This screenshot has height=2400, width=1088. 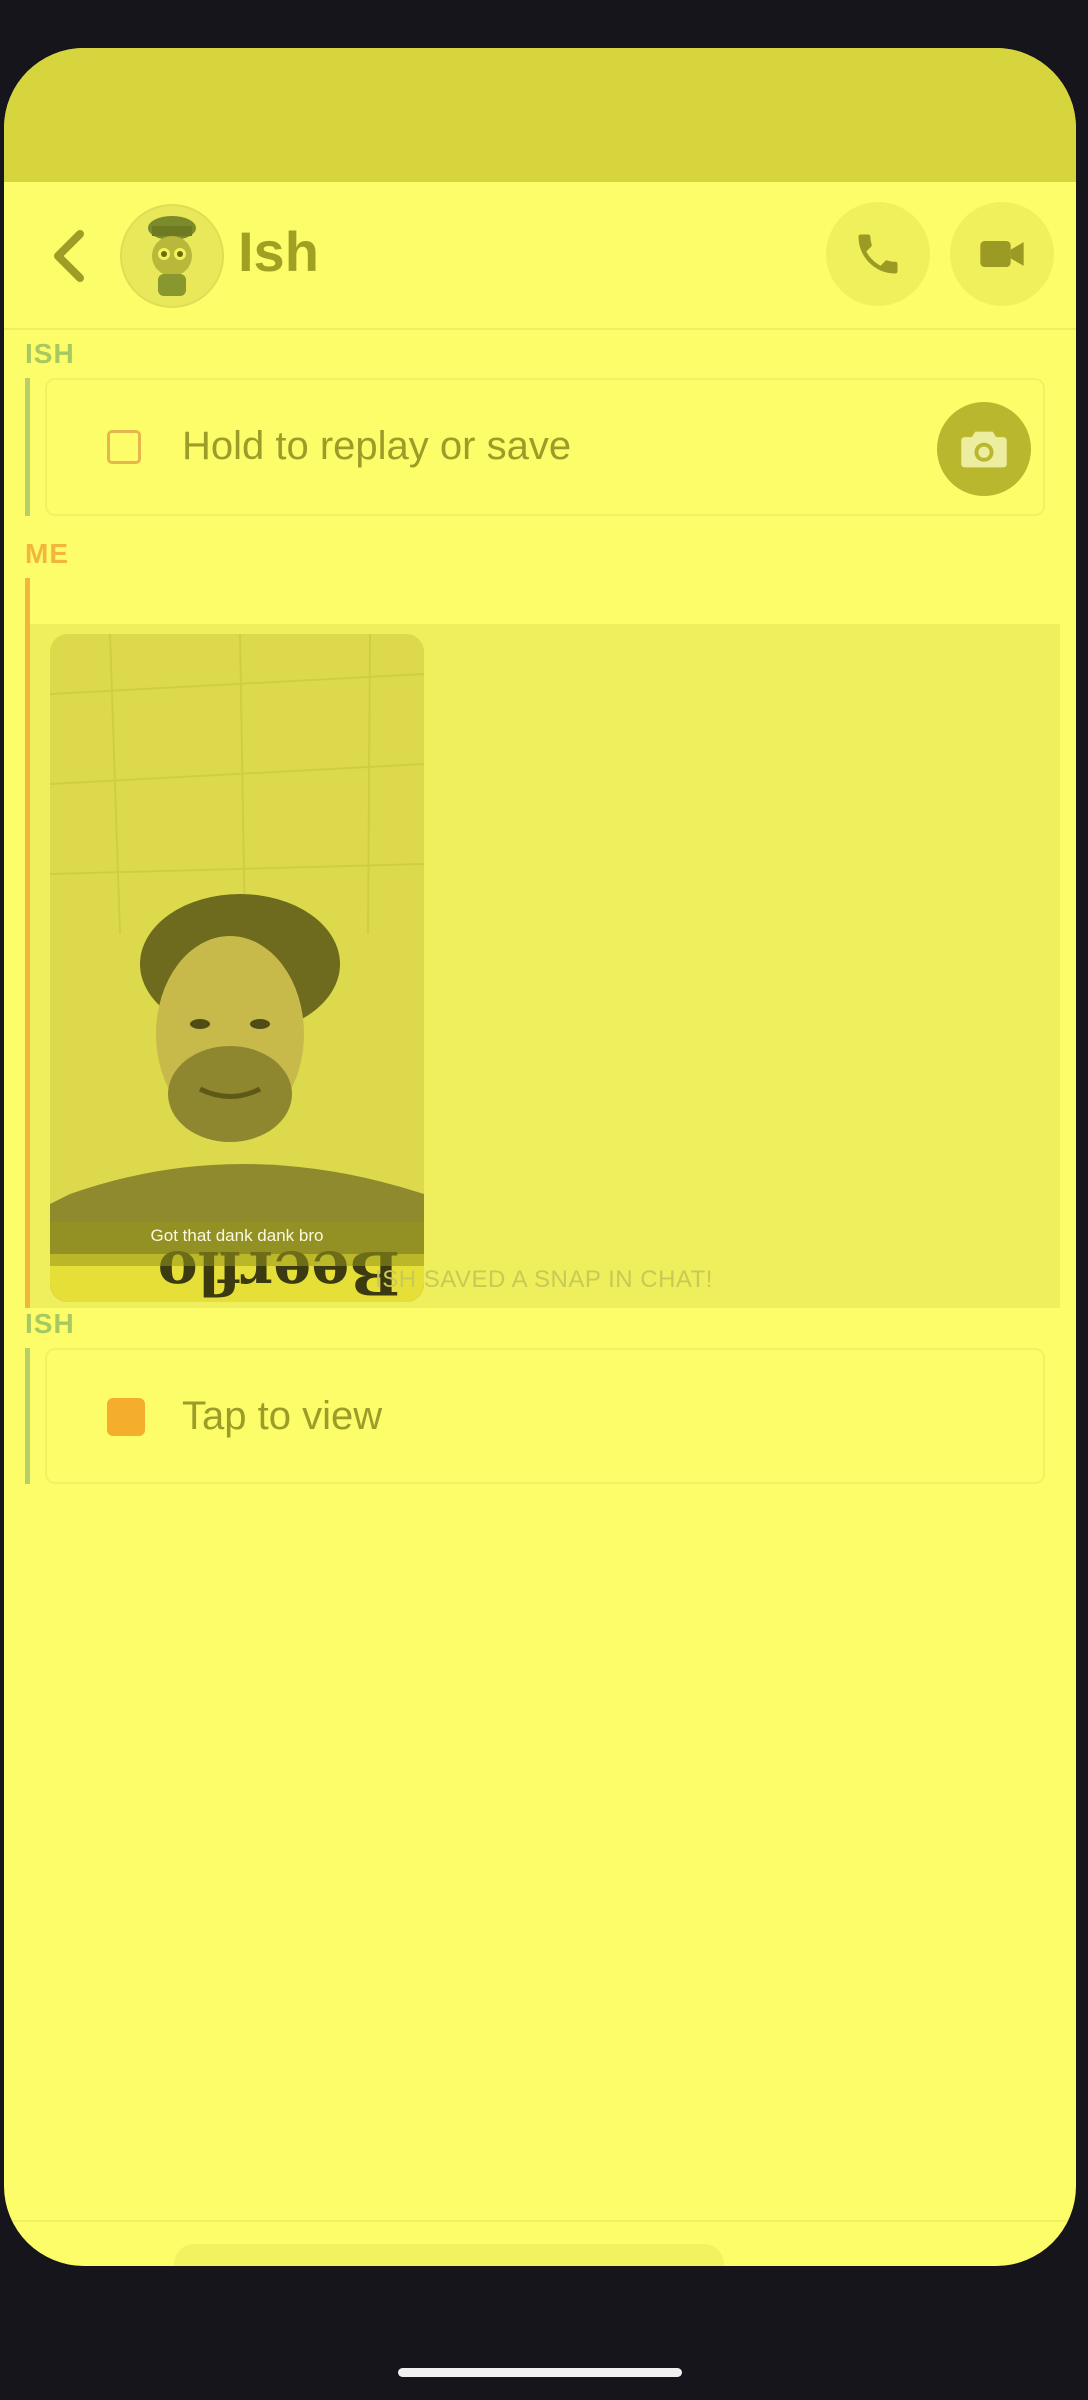 I want to click on bitmoji-icon, so click(x=172, y=256).